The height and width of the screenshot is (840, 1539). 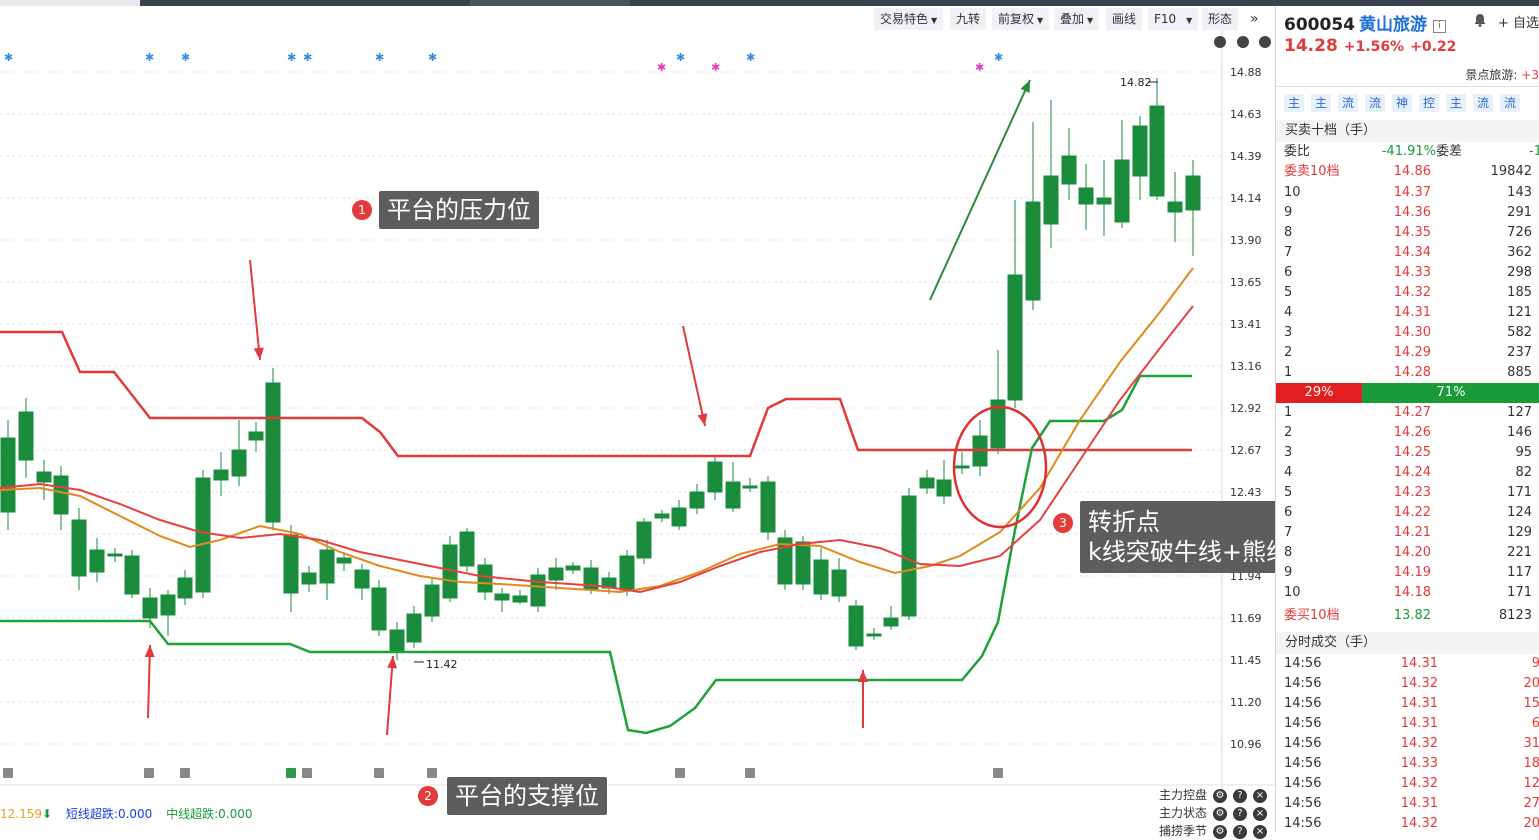 What do you see at coordinates (1535, 724) in the screenshot?
I see `trade-volume: 6` at bounding box center [1535, 724].